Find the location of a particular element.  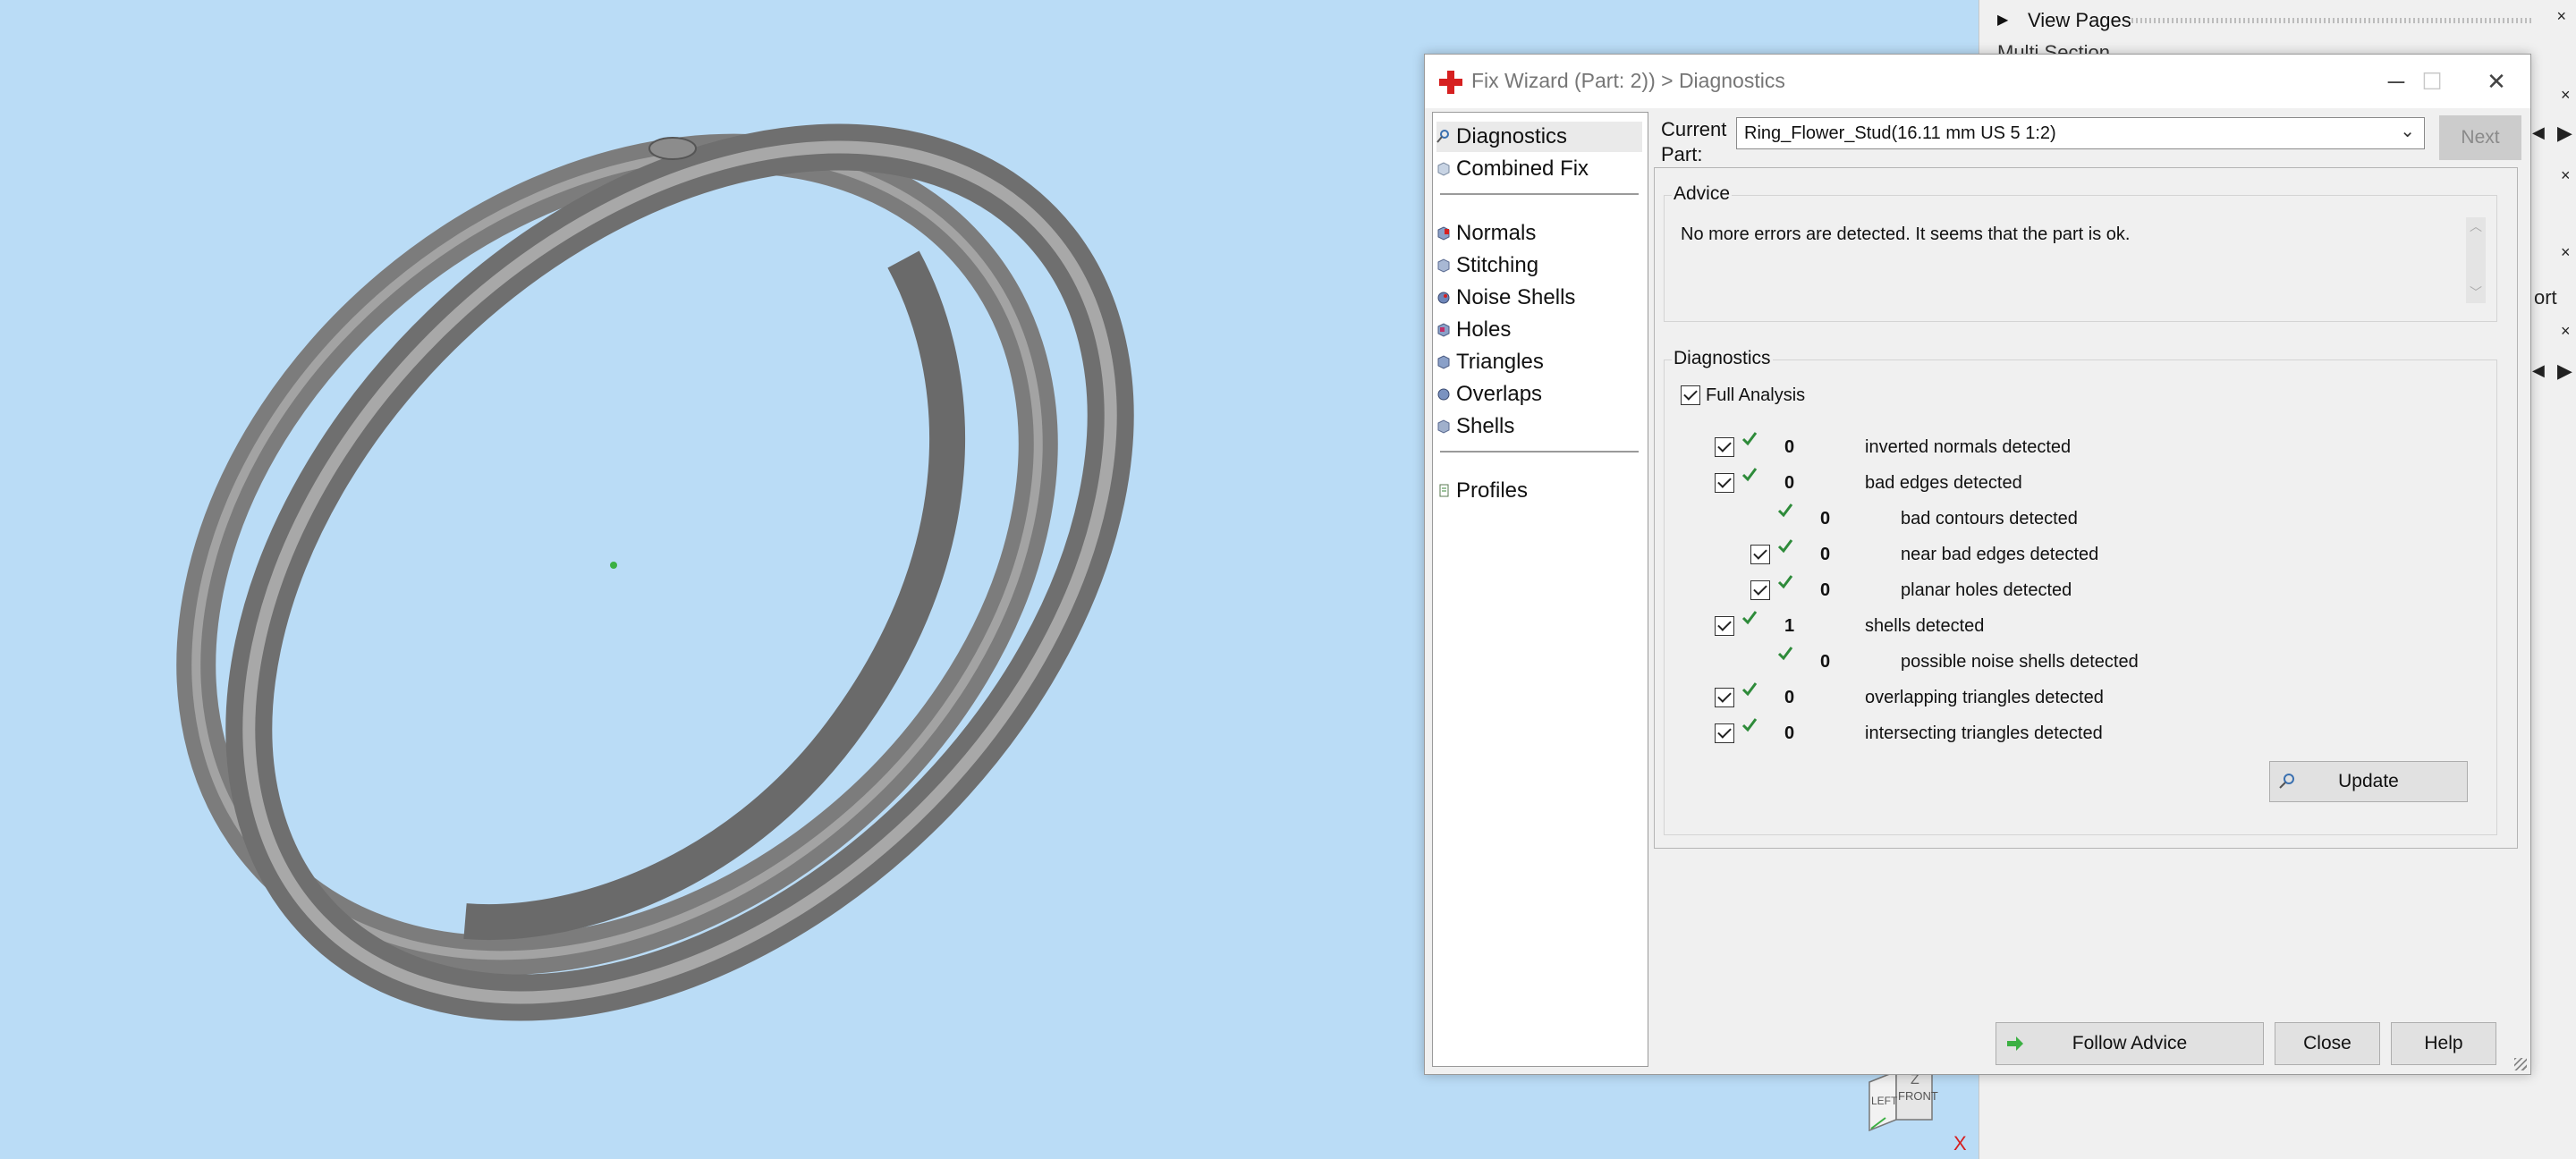

nav-item-normals: Normals is located at coordinates (1539, 233).